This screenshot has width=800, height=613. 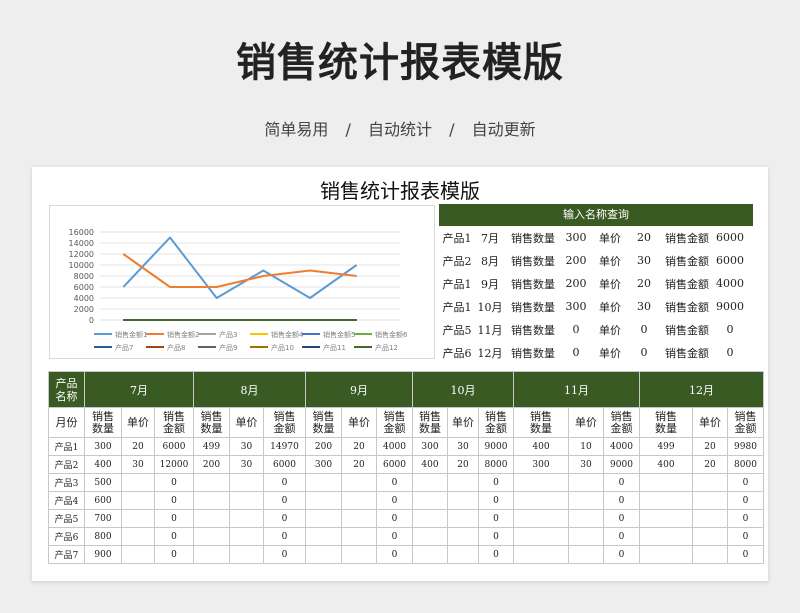 What do you see at coordinates (457, 353) in the screenshot?
I see `query-cell-product: 产品6` at bounding box center [457, 353].